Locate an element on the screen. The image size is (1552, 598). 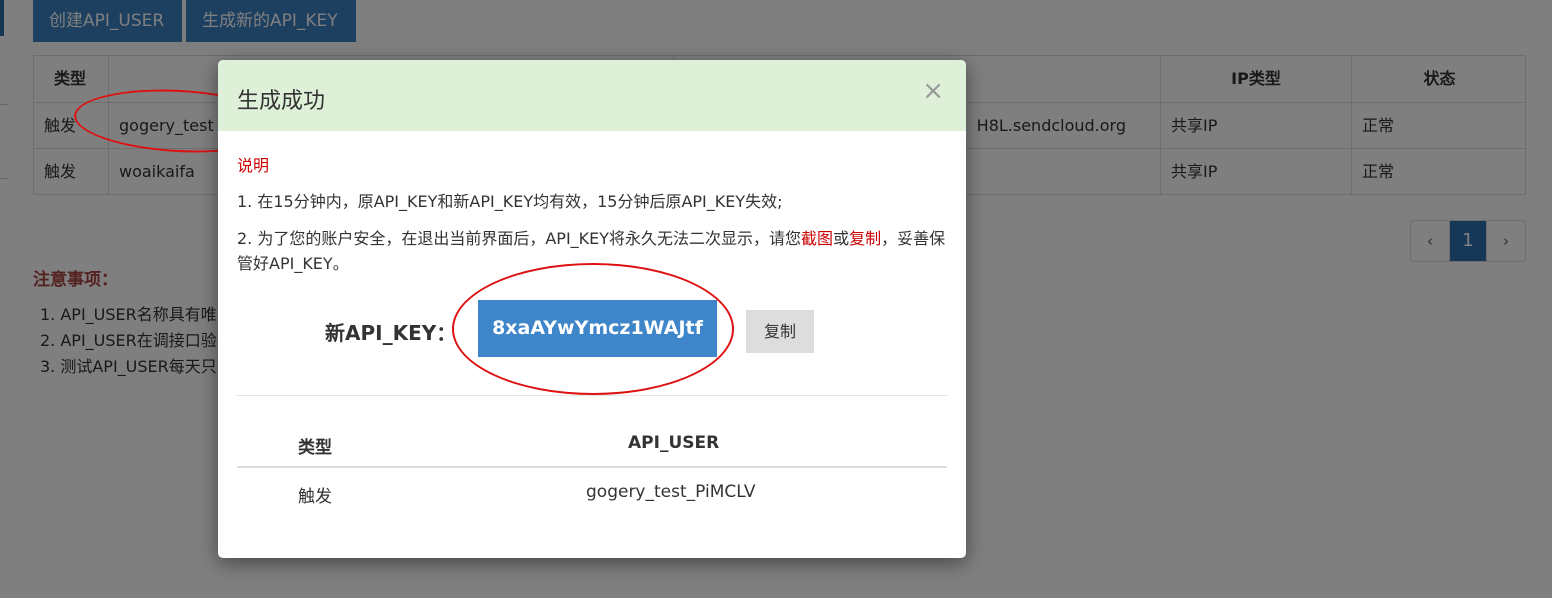
note-screenshot-highlight: 截图 is located at coordinates (817, 238).